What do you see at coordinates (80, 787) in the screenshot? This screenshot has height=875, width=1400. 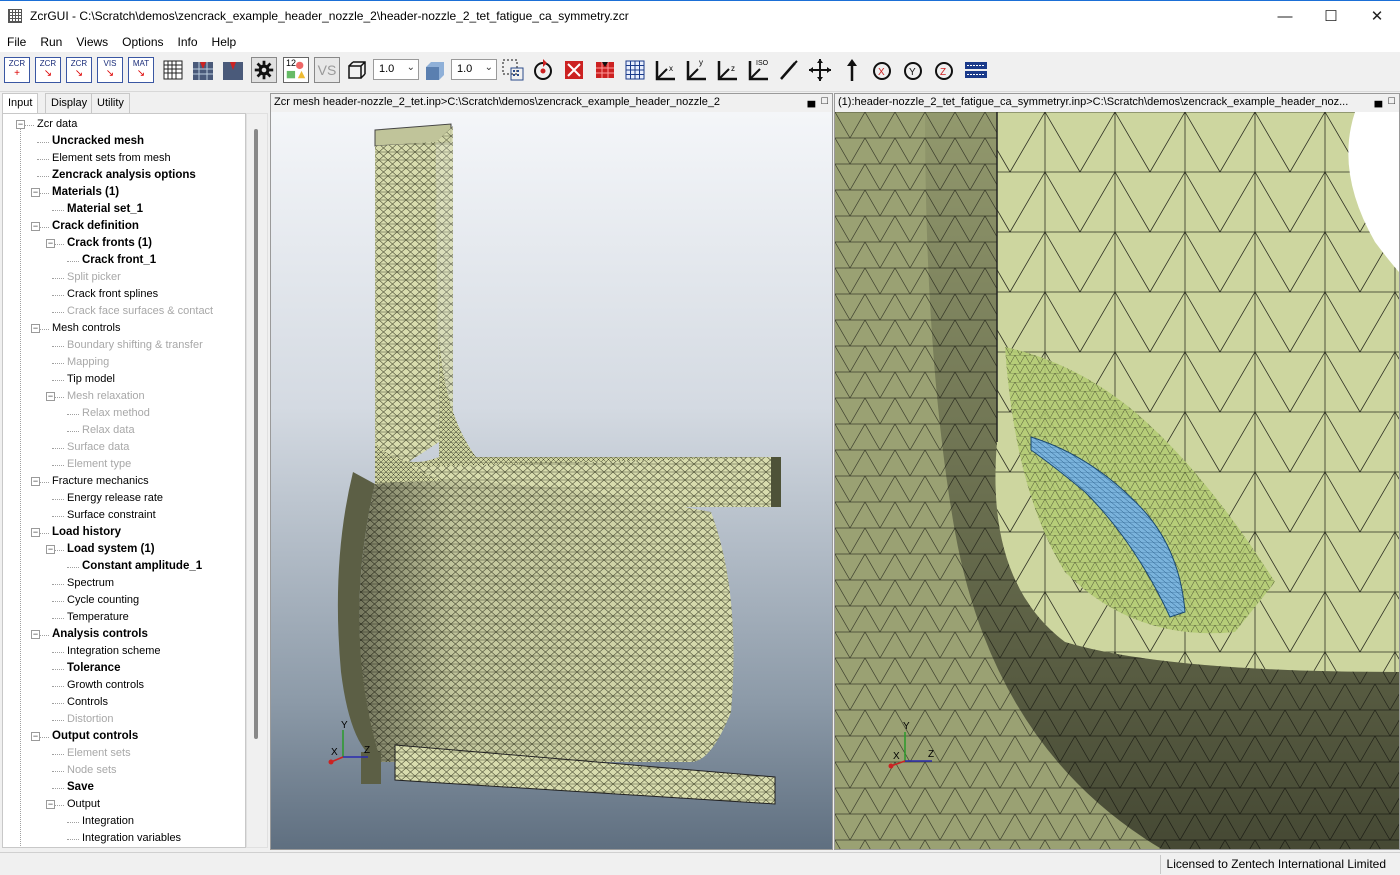 I see `tree-item: Save` at bounding box center [80, 787].